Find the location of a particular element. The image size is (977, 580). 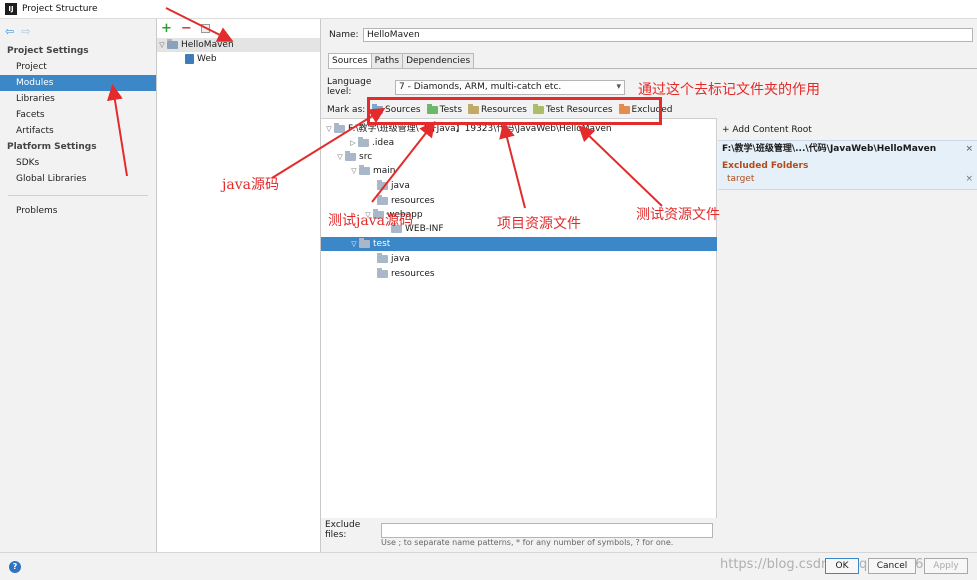

annotation-highlight-box is located at coordinates (514, 111).